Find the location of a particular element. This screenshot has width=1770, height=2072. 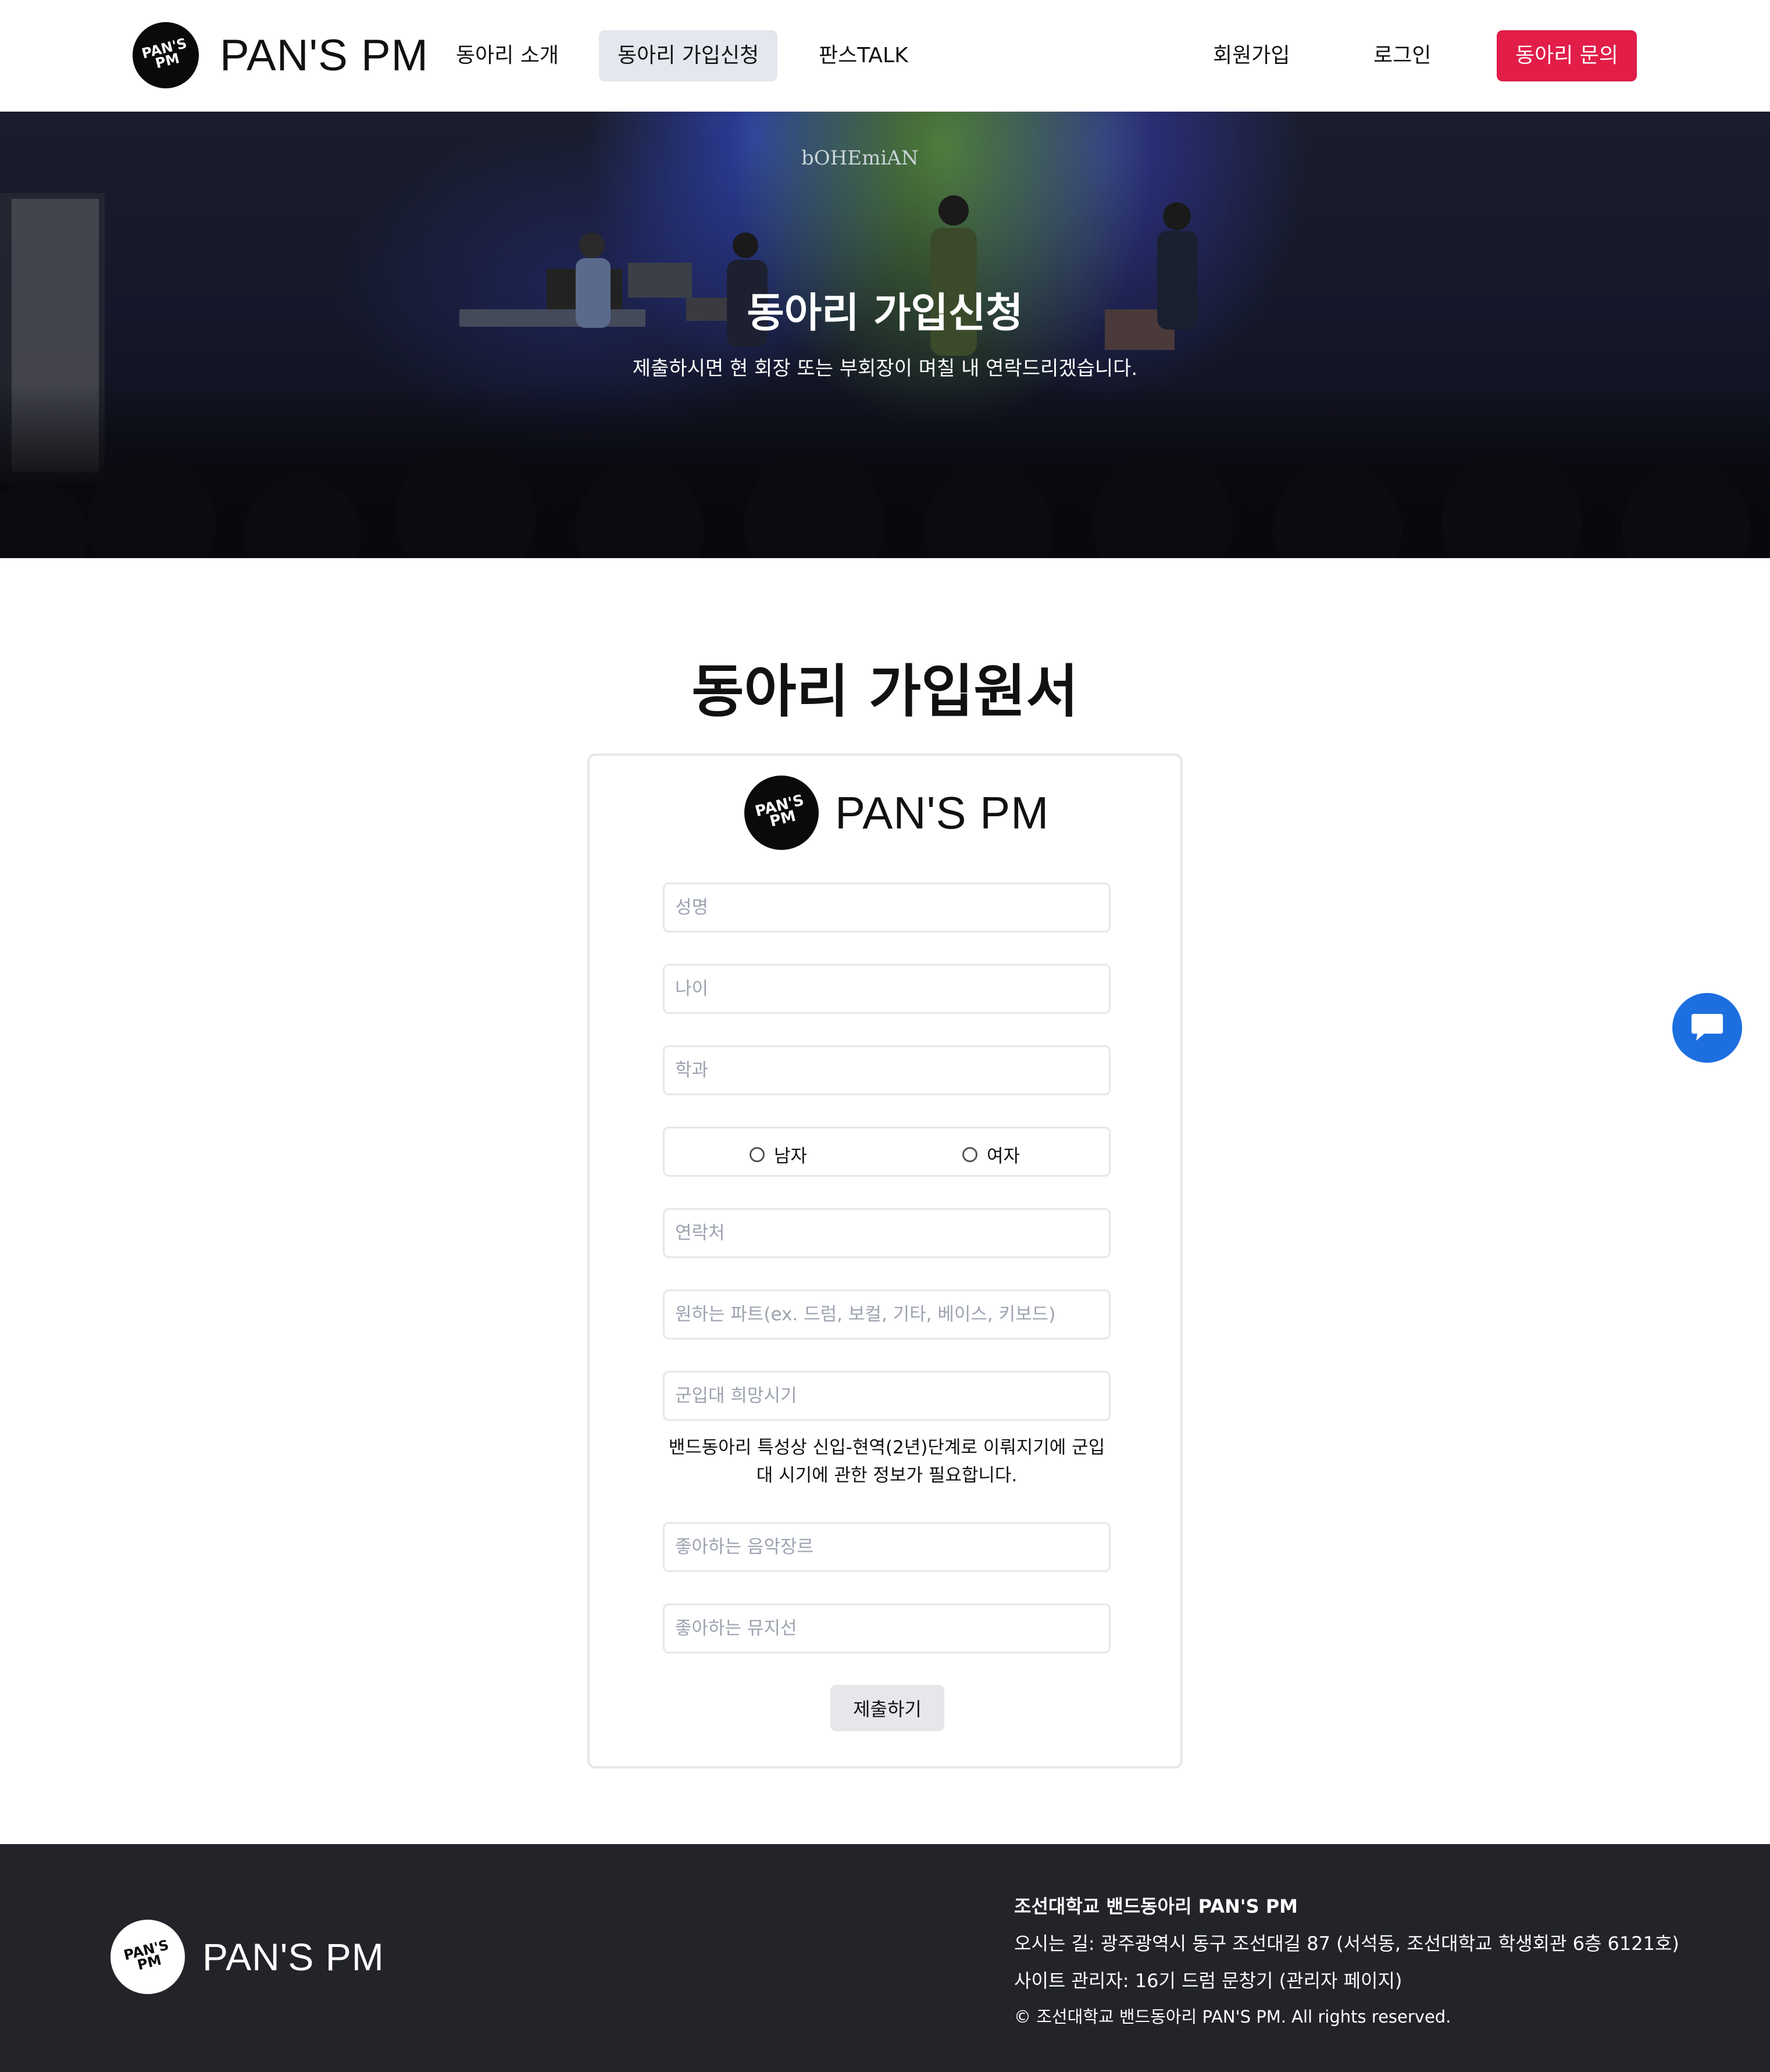

gender-female-option: 여자 is located at coordinates (991, 1154).